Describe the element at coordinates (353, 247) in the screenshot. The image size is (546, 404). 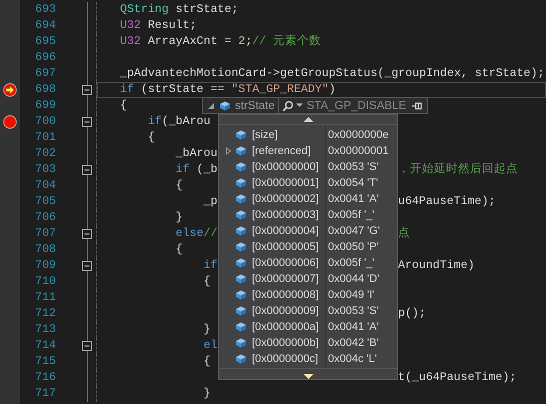
I see `member-value: 0x0050 'P'` at that location.